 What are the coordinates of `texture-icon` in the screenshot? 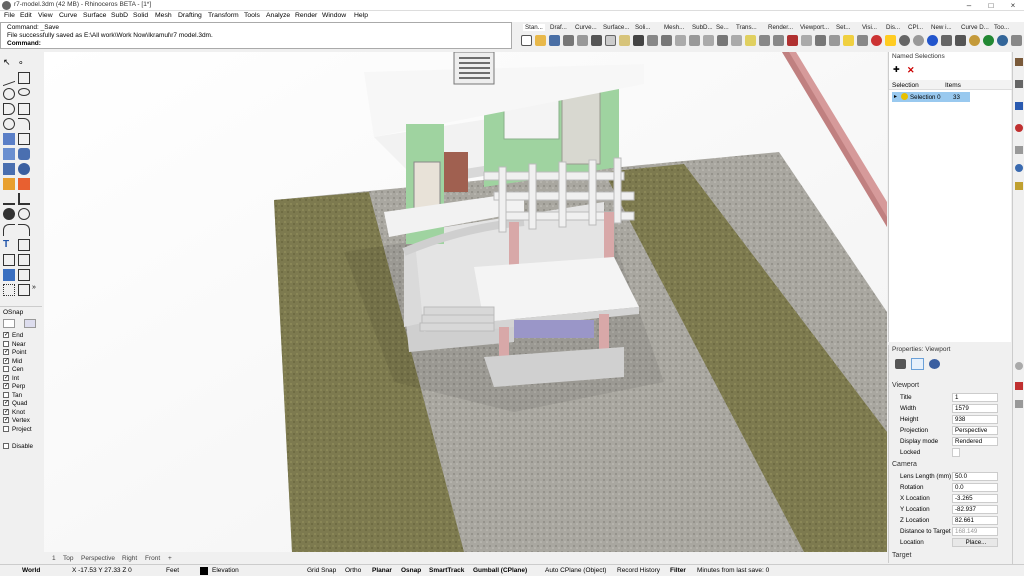 It's located at (1019, 386).